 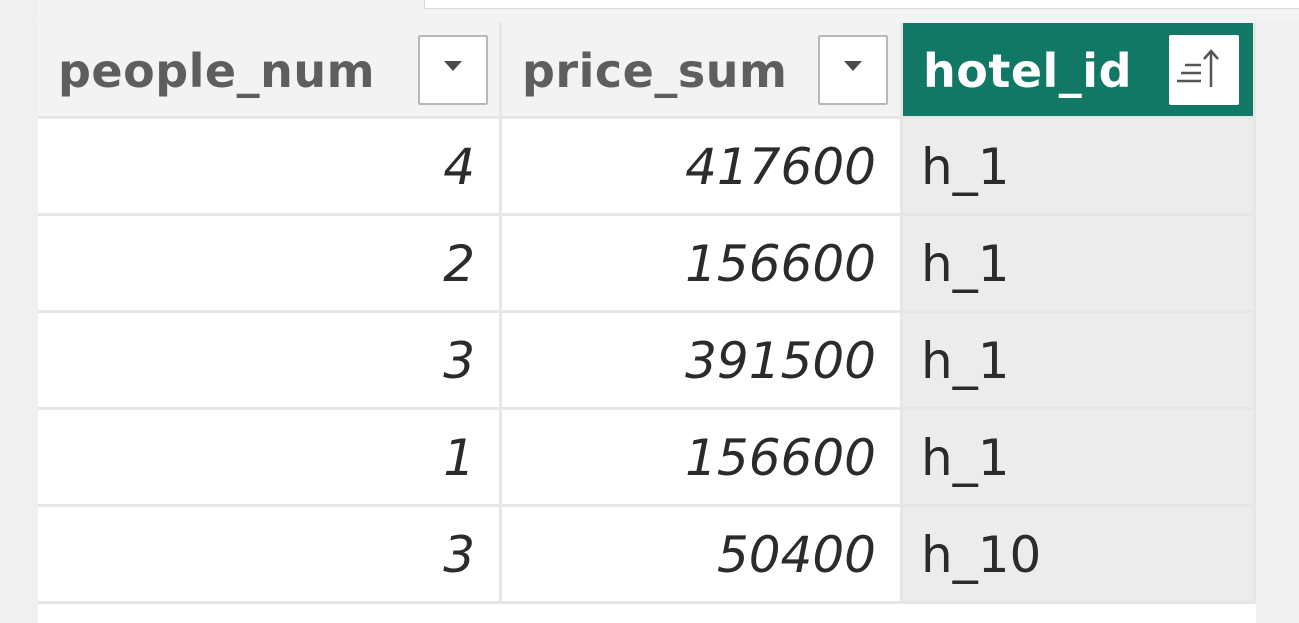 What do you see at coordinates (981, 555) in the screenshot?
I see `cell-value: h_10` at bounding box center [981, 555].